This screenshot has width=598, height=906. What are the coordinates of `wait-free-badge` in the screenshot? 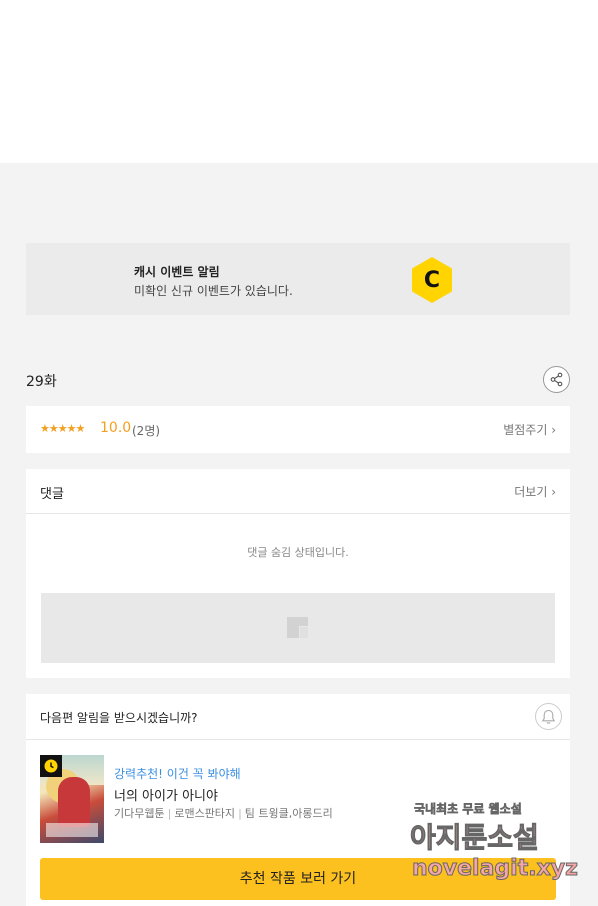 It's located at (51, 766).